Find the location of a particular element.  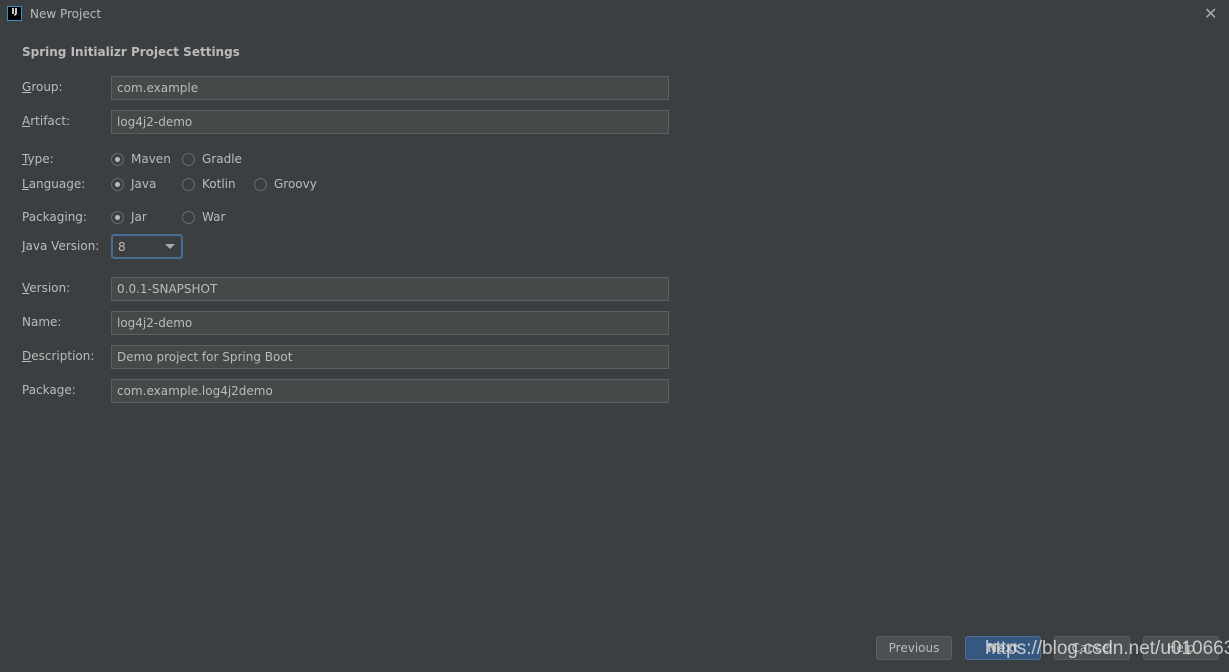

artifact-input is located at coordinates (390, 122).